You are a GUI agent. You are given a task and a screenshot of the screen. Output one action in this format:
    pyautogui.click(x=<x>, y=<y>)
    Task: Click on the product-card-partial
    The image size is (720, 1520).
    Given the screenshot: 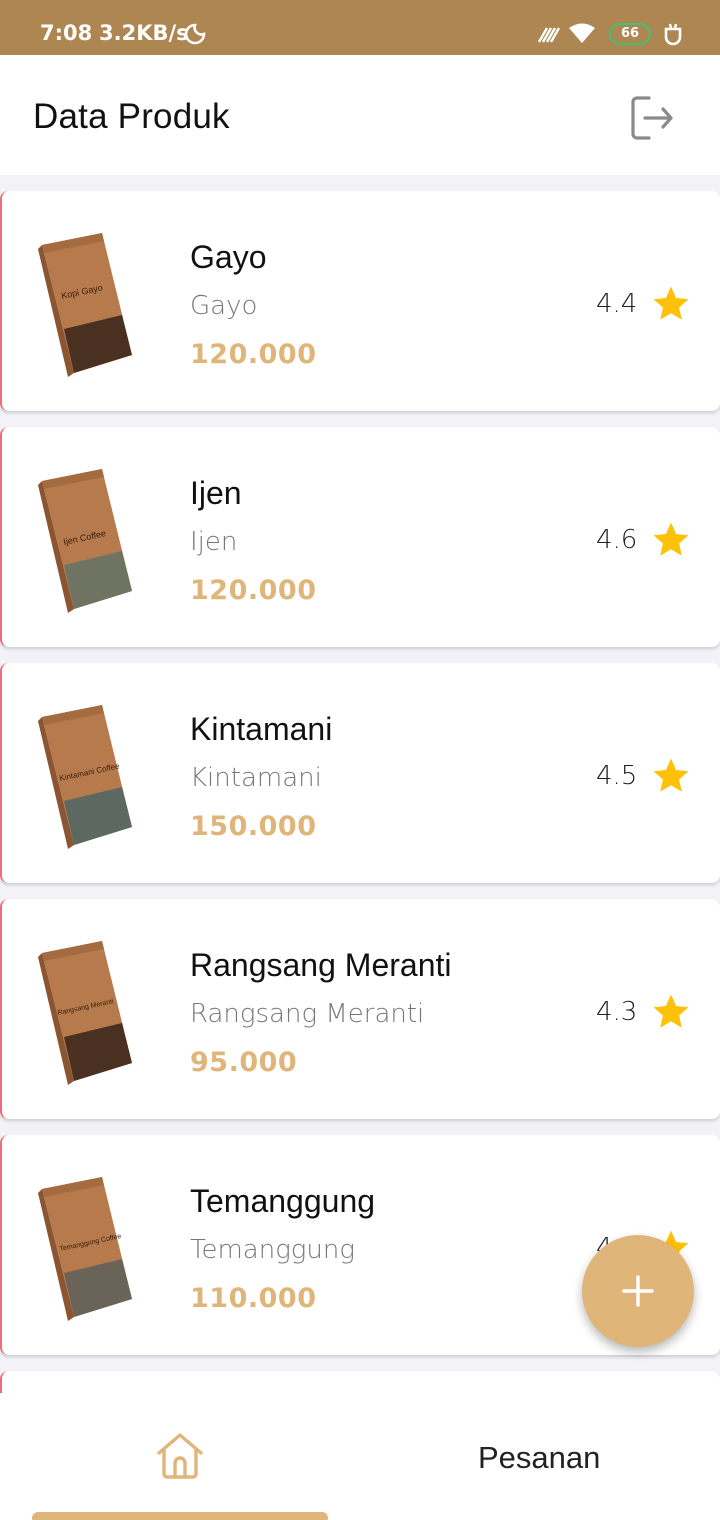 What is the action you would take?
    pyautogui.click(x=360, y=1382)
    